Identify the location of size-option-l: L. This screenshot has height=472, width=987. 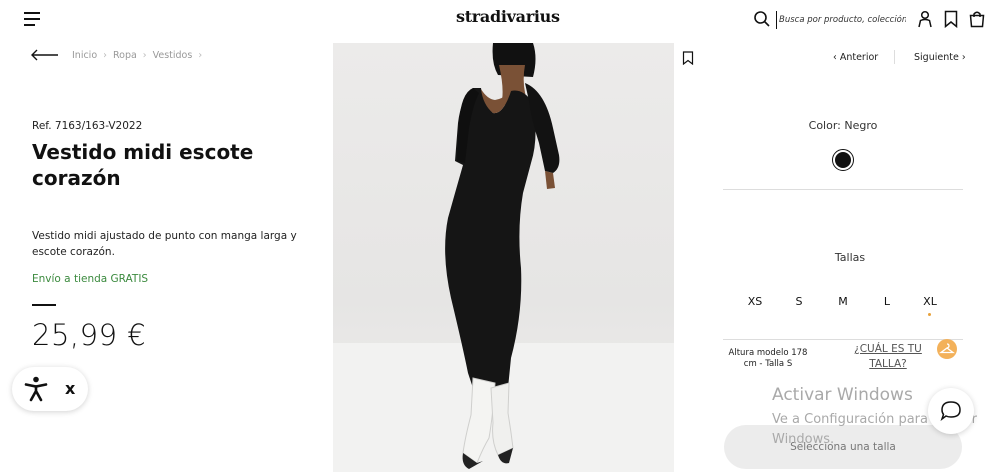
(887, 301).